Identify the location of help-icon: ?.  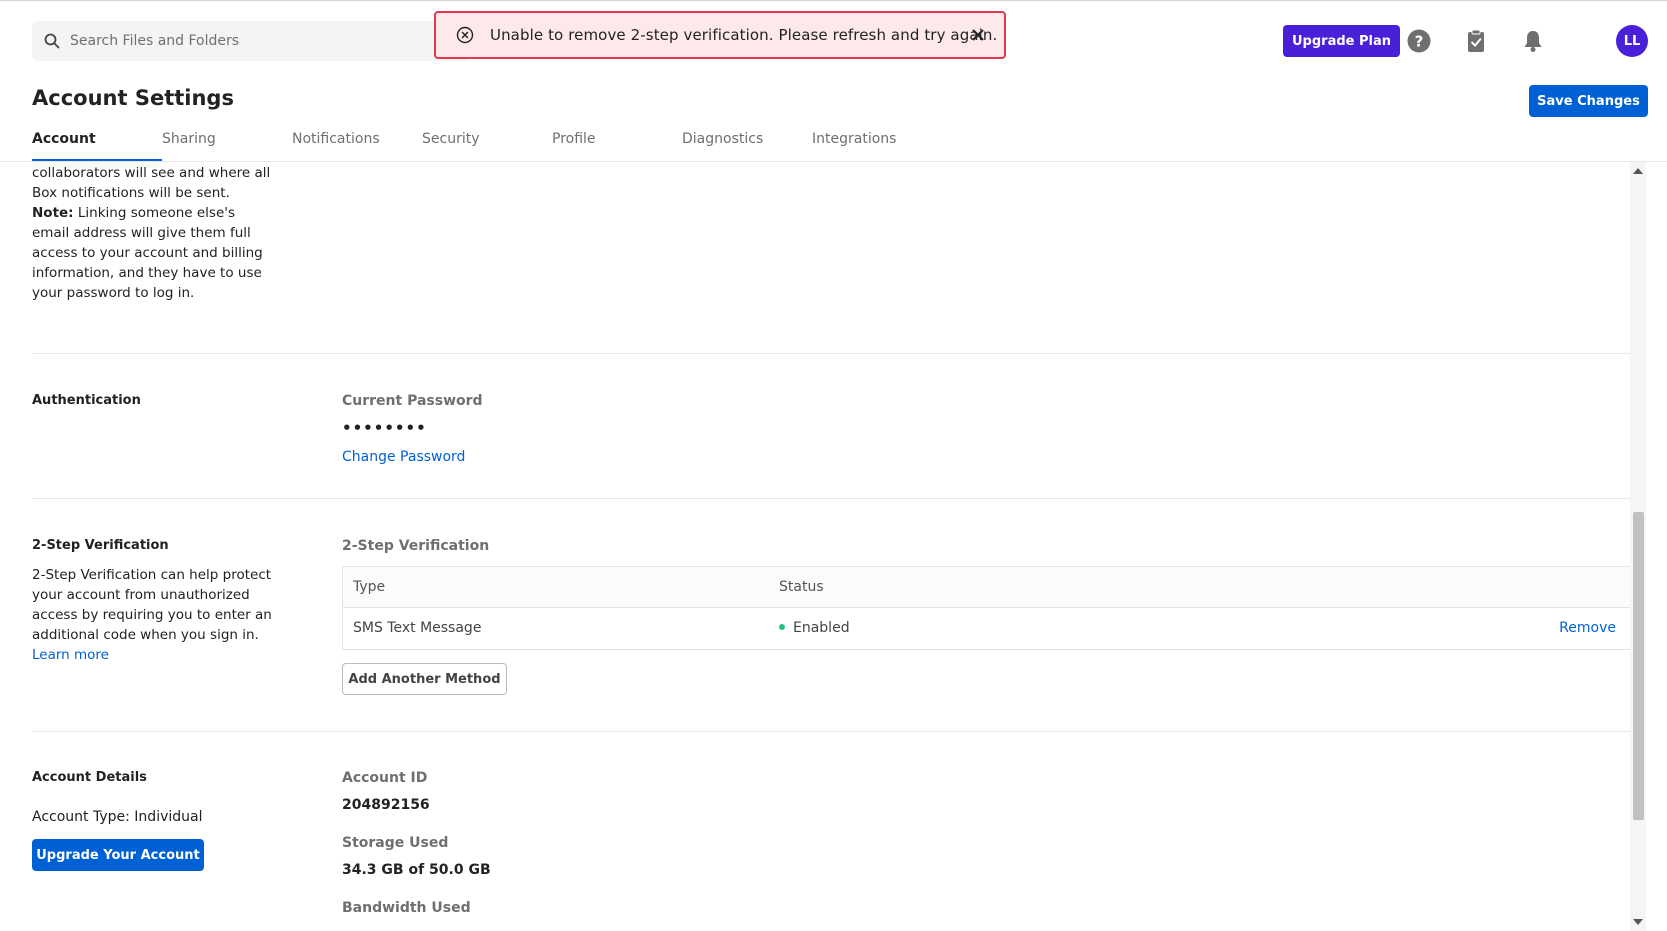
(1419, 41).